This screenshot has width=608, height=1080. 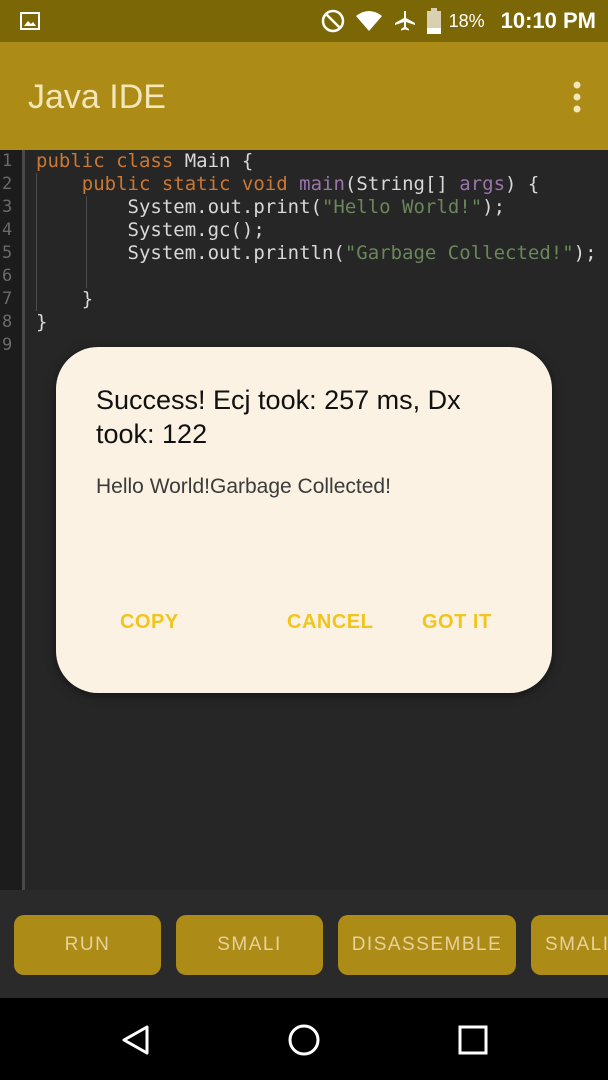 I want to click on do-not-disturb-icon, so click(x=332, y=21).